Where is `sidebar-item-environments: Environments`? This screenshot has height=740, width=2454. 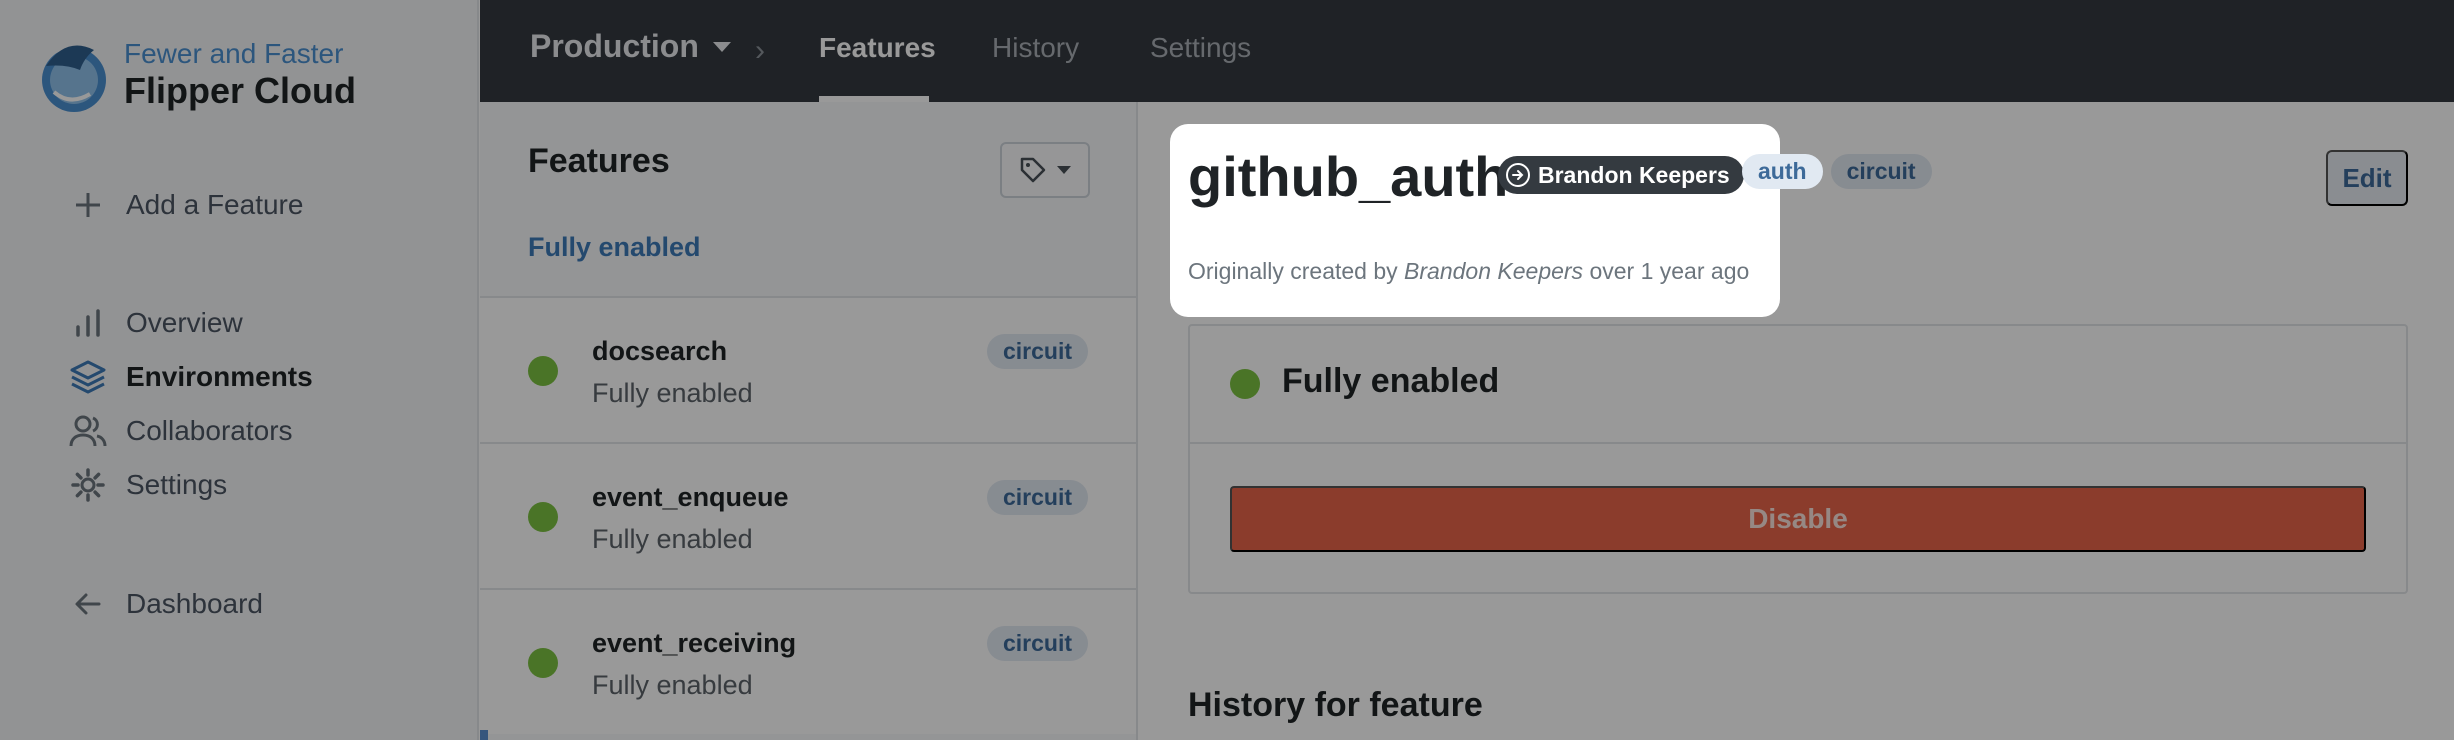
sidebar-item-environments: Environments is located at coordinates (190, 377).